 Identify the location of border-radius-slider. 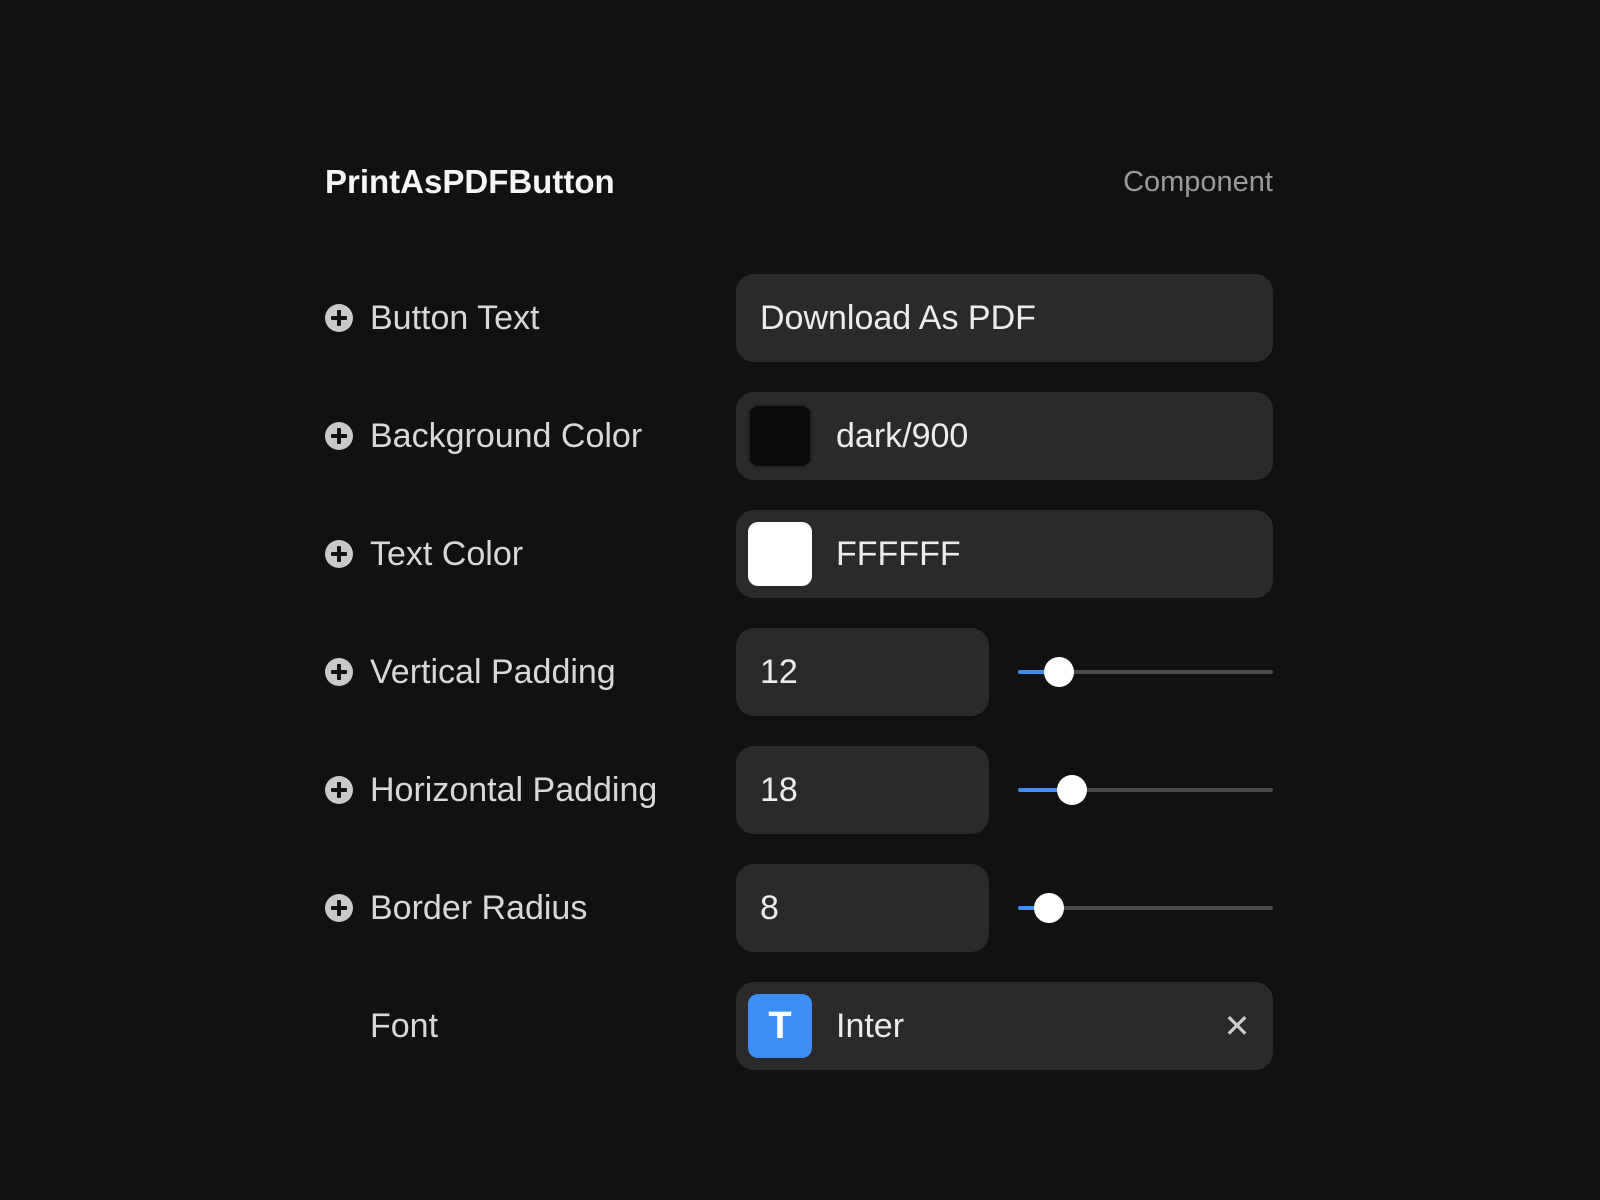
(1145, 908).